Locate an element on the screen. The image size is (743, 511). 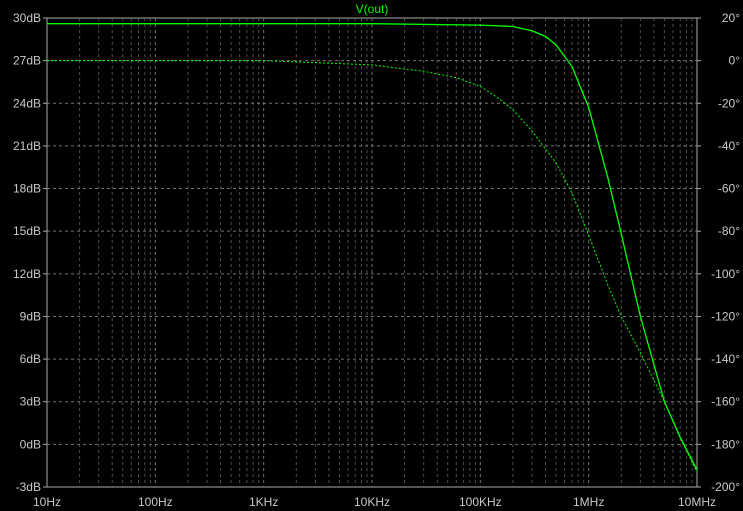
x-tick-label: 1MHz is located at coordinates (588, 502).